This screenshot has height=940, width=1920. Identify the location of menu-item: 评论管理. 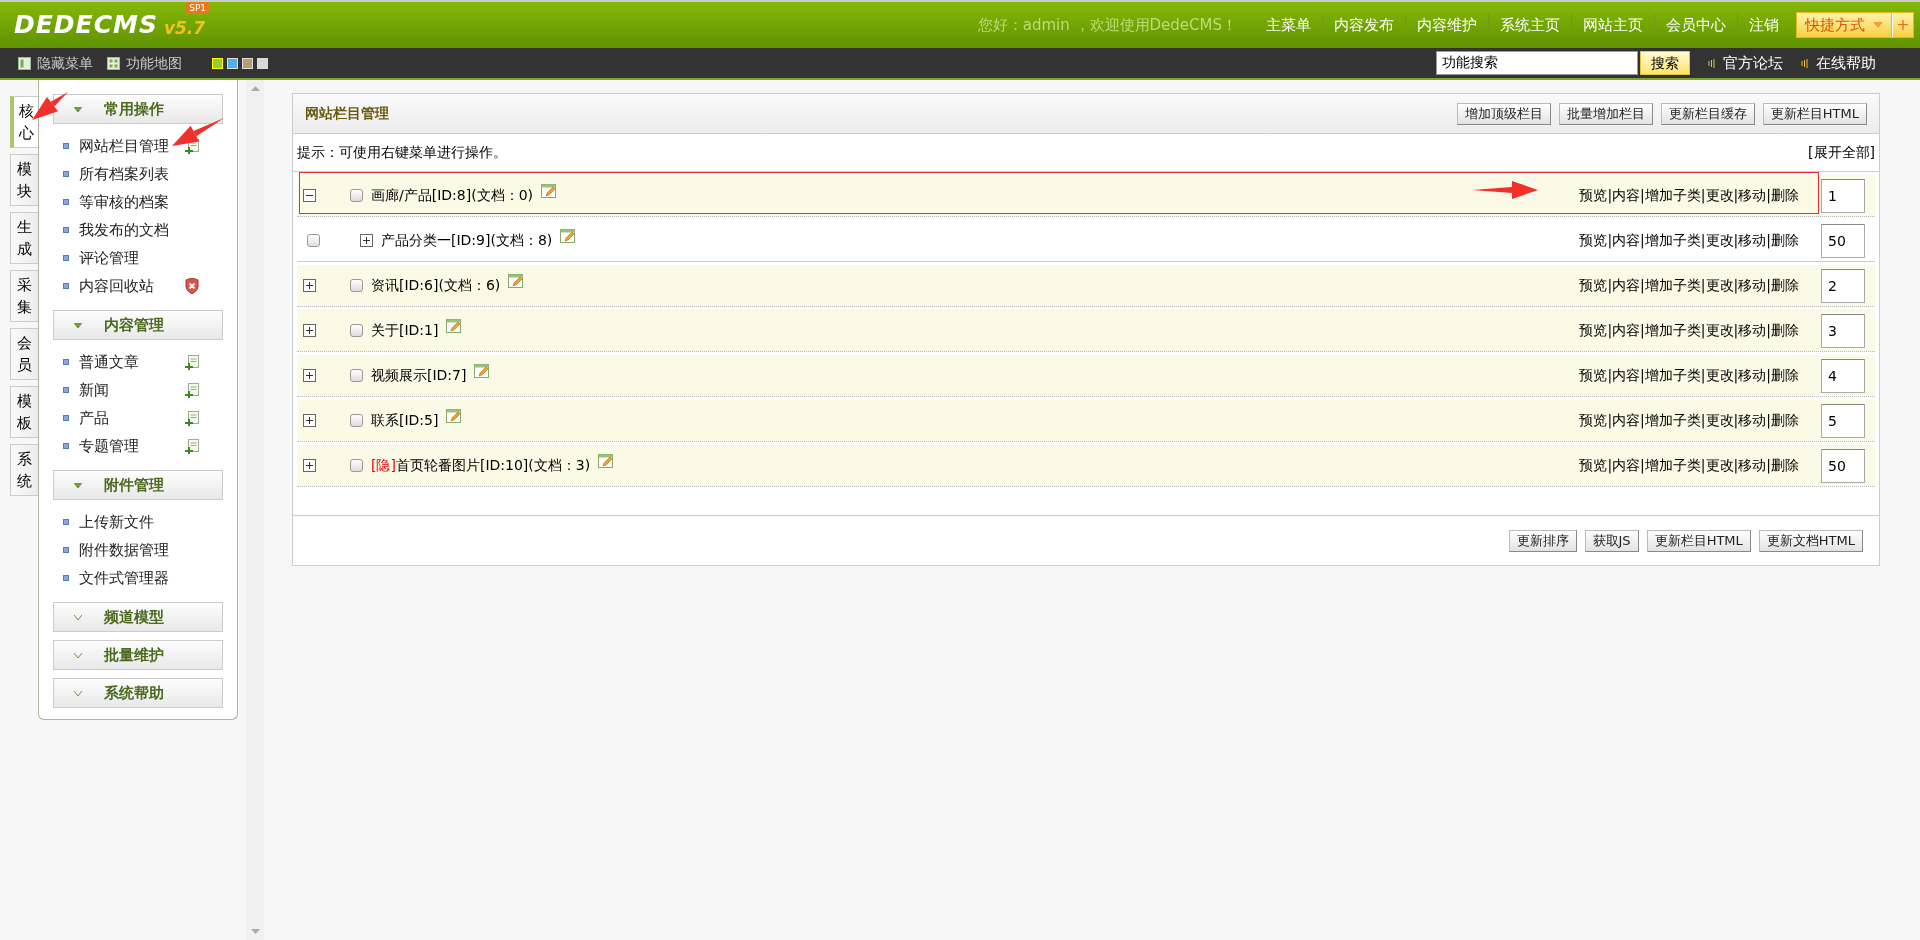
(132, 258).